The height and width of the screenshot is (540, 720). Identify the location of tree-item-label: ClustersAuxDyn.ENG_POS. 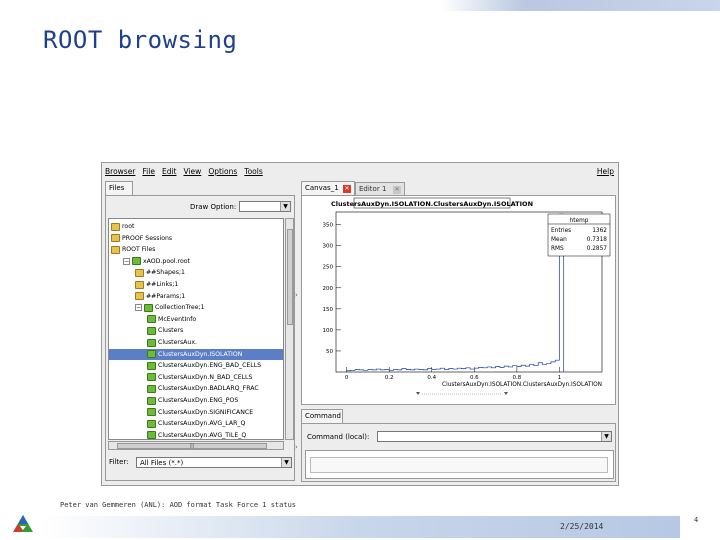
(198, 400).